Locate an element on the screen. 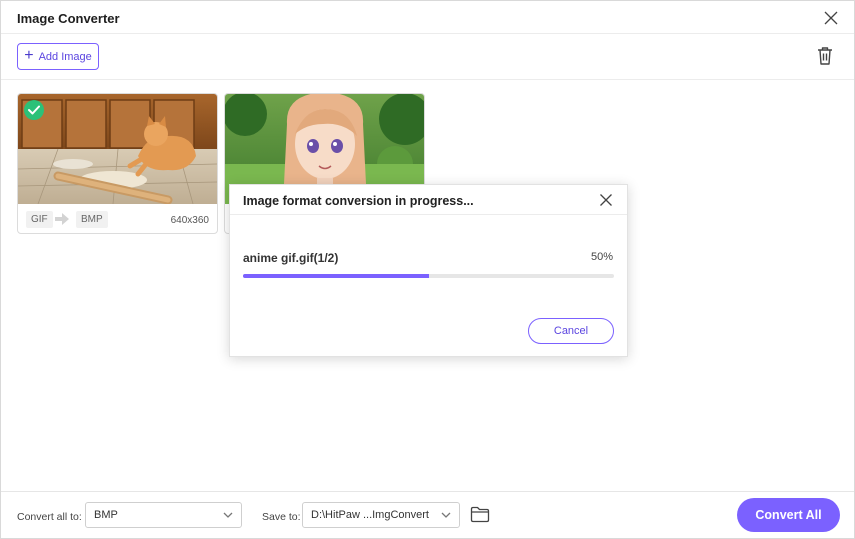 This screenshot has width=855, height=539. folder-icon is located at coordinates (480, 514).